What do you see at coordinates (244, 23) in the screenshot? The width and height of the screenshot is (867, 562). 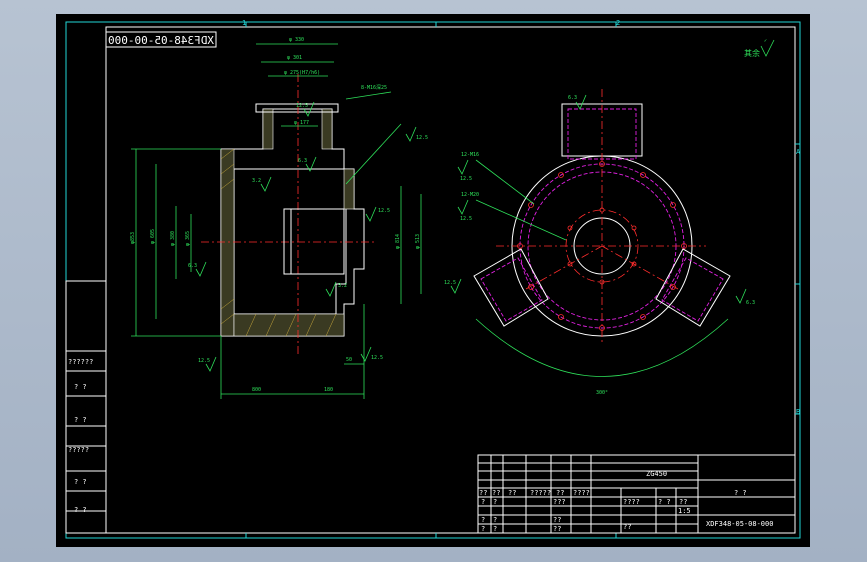 I see `zone-label-1: 1` at bounding box center [244, 23].